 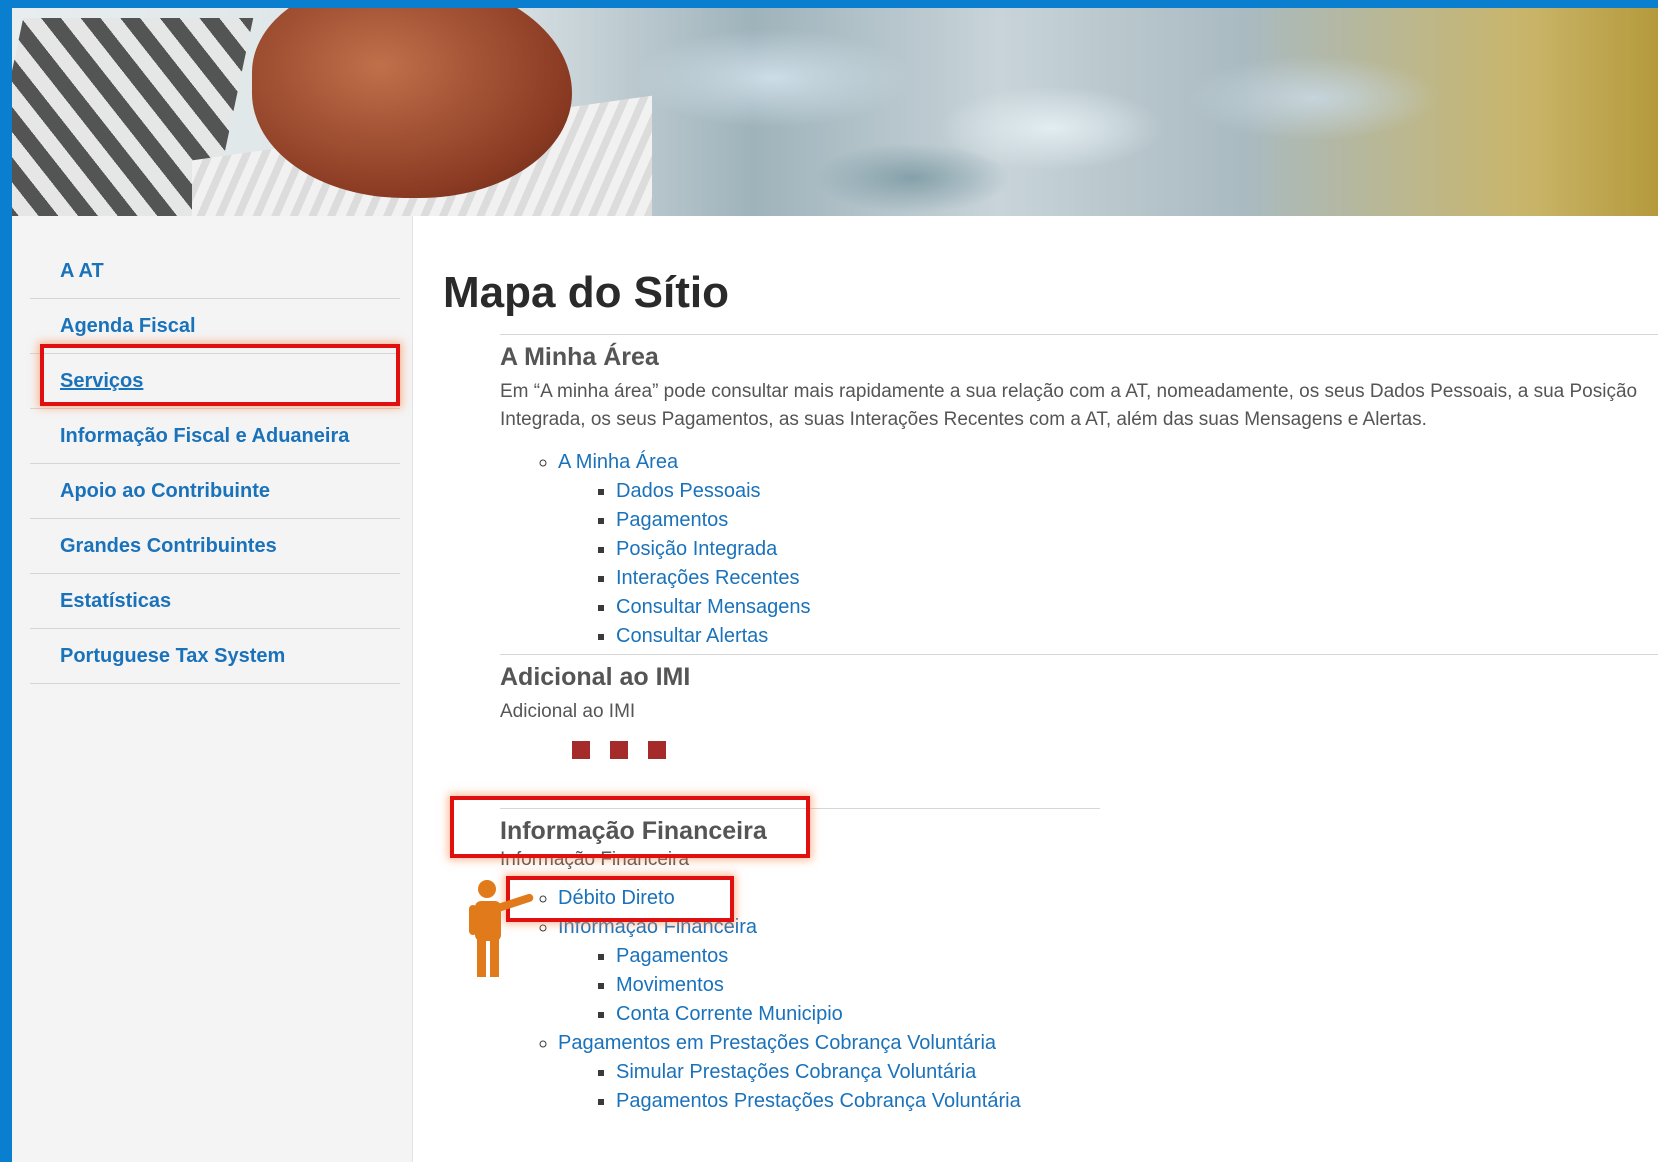 I want to click on list-item: Conta Corrente Municipio, so click(x=1137, y=1014).